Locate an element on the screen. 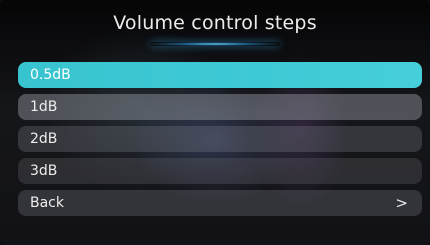 The height and width of the screenshot is (245, 430). menu-item-2db: 2dB is located at coordinates (220, 139).